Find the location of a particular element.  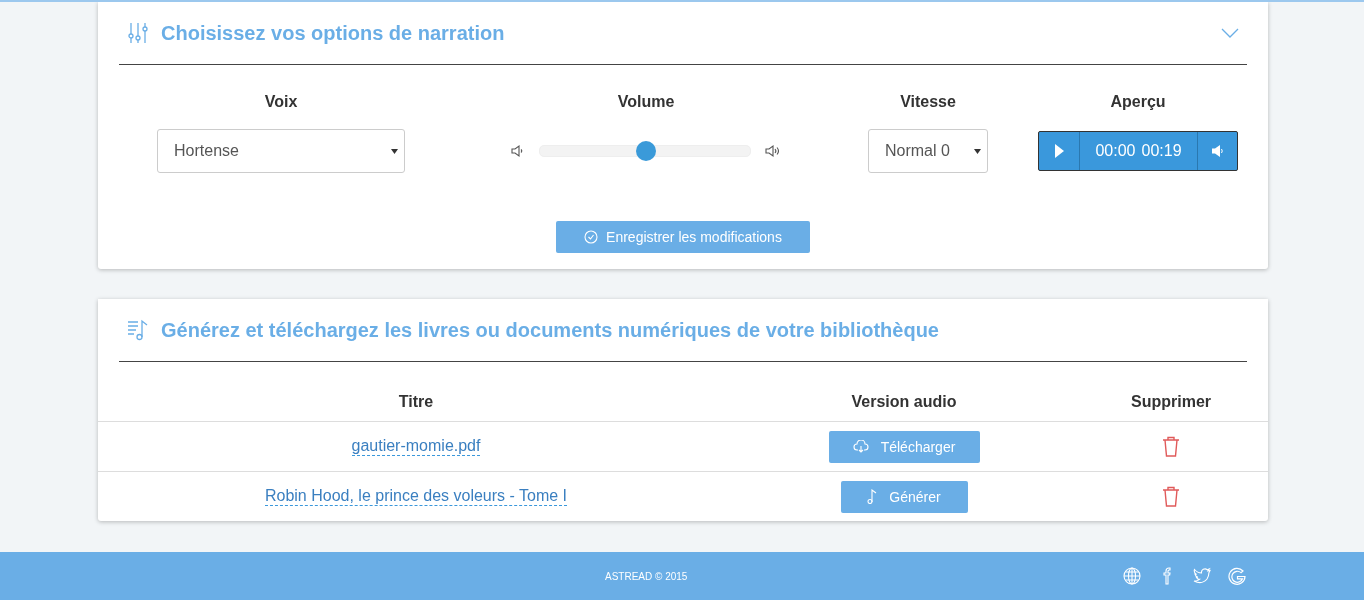

cloud-download-icon is located at coordinates (860, 446).